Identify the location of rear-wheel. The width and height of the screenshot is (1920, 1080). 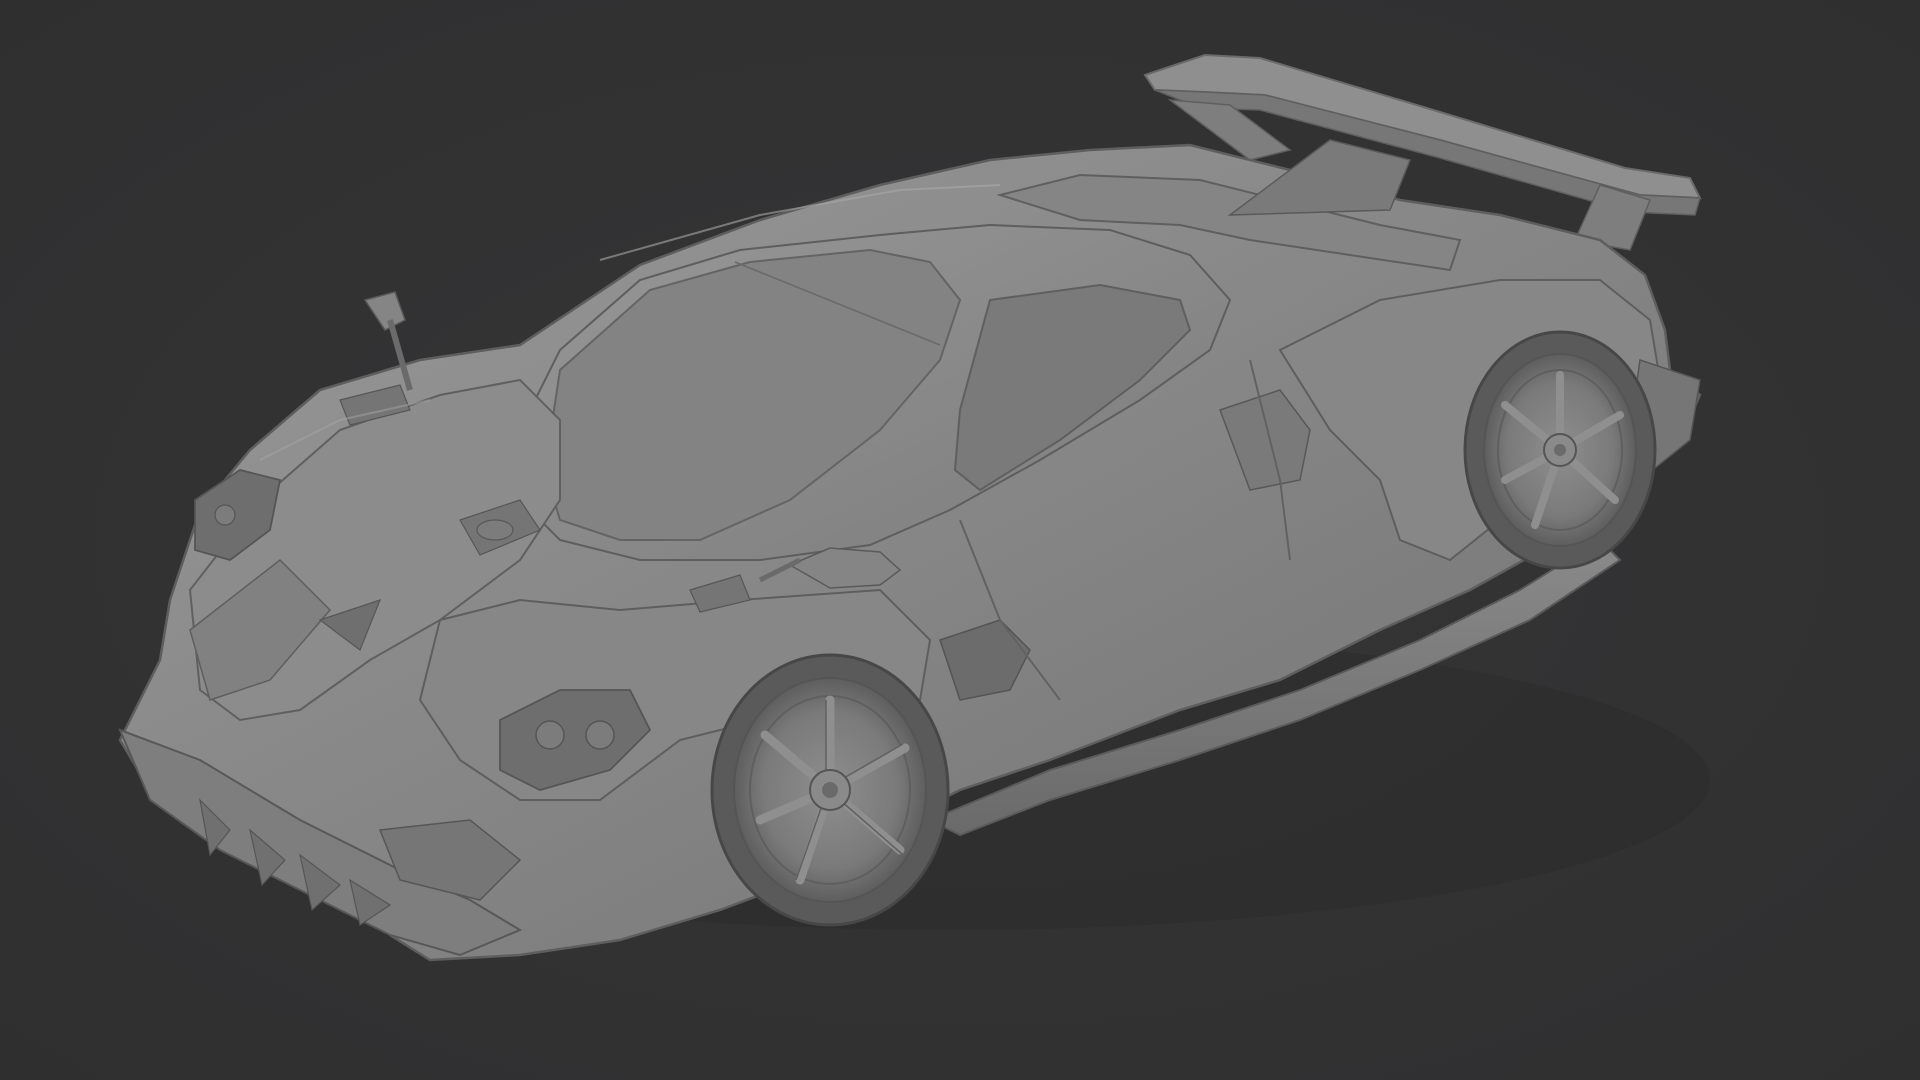
(1560, 450).